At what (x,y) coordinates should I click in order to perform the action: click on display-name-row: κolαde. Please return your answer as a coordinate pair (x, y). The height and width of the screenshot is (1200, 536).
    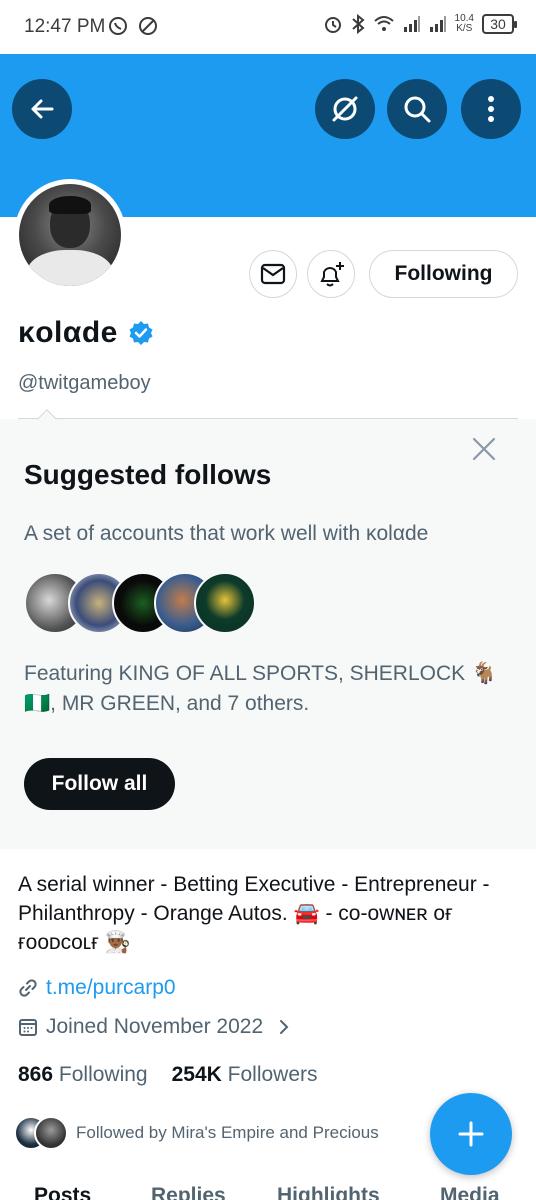
    Looking at the image, I should click on (86, 333).